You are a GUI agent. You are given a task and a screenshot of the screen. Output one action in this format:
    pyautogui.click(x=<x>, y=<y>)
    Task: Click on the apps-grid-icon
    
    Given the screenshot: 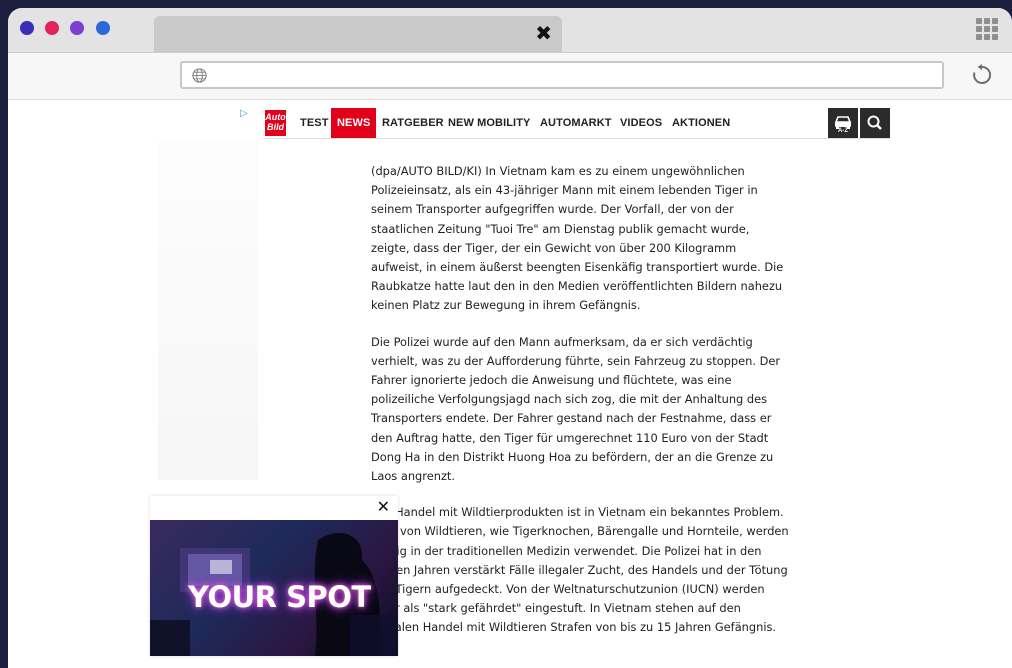 What is the action you would take?
    pyautogui.click(x=987, y=29)
    